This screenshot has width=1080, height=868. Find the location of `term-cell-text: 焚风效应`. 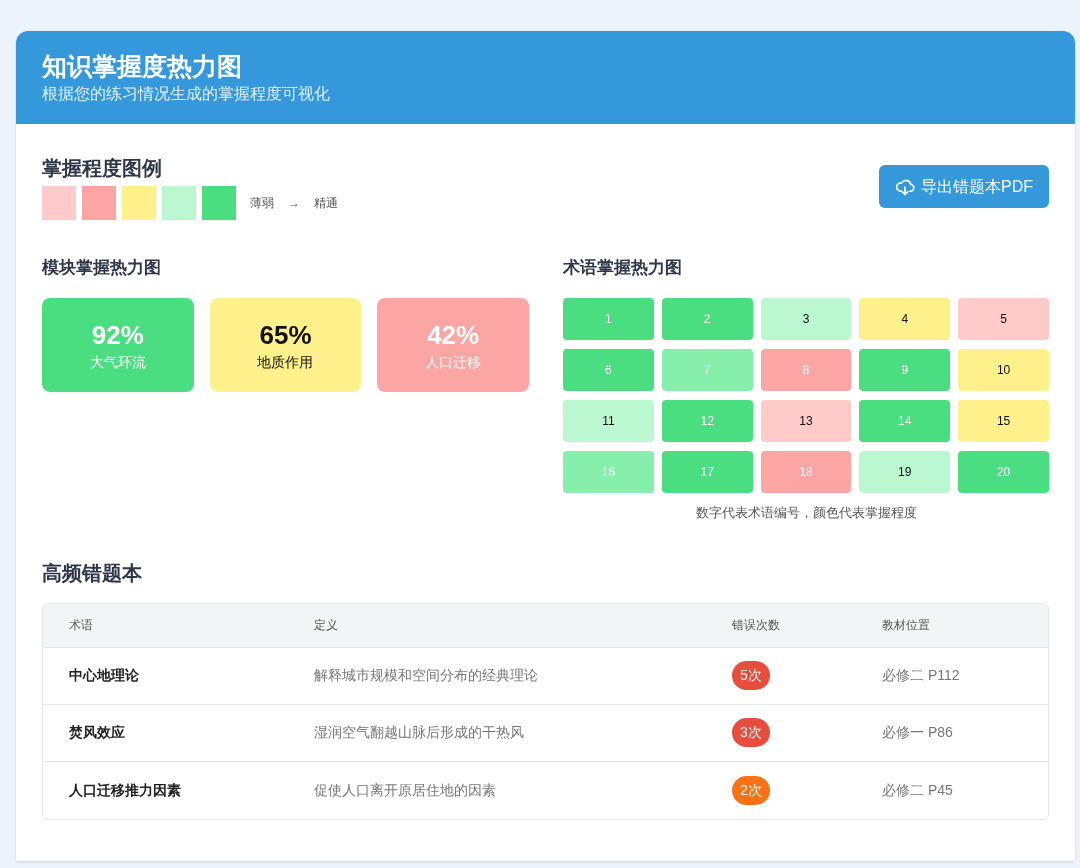

term-cell-text: 焚风效应 is located at coordinates (97, 732).